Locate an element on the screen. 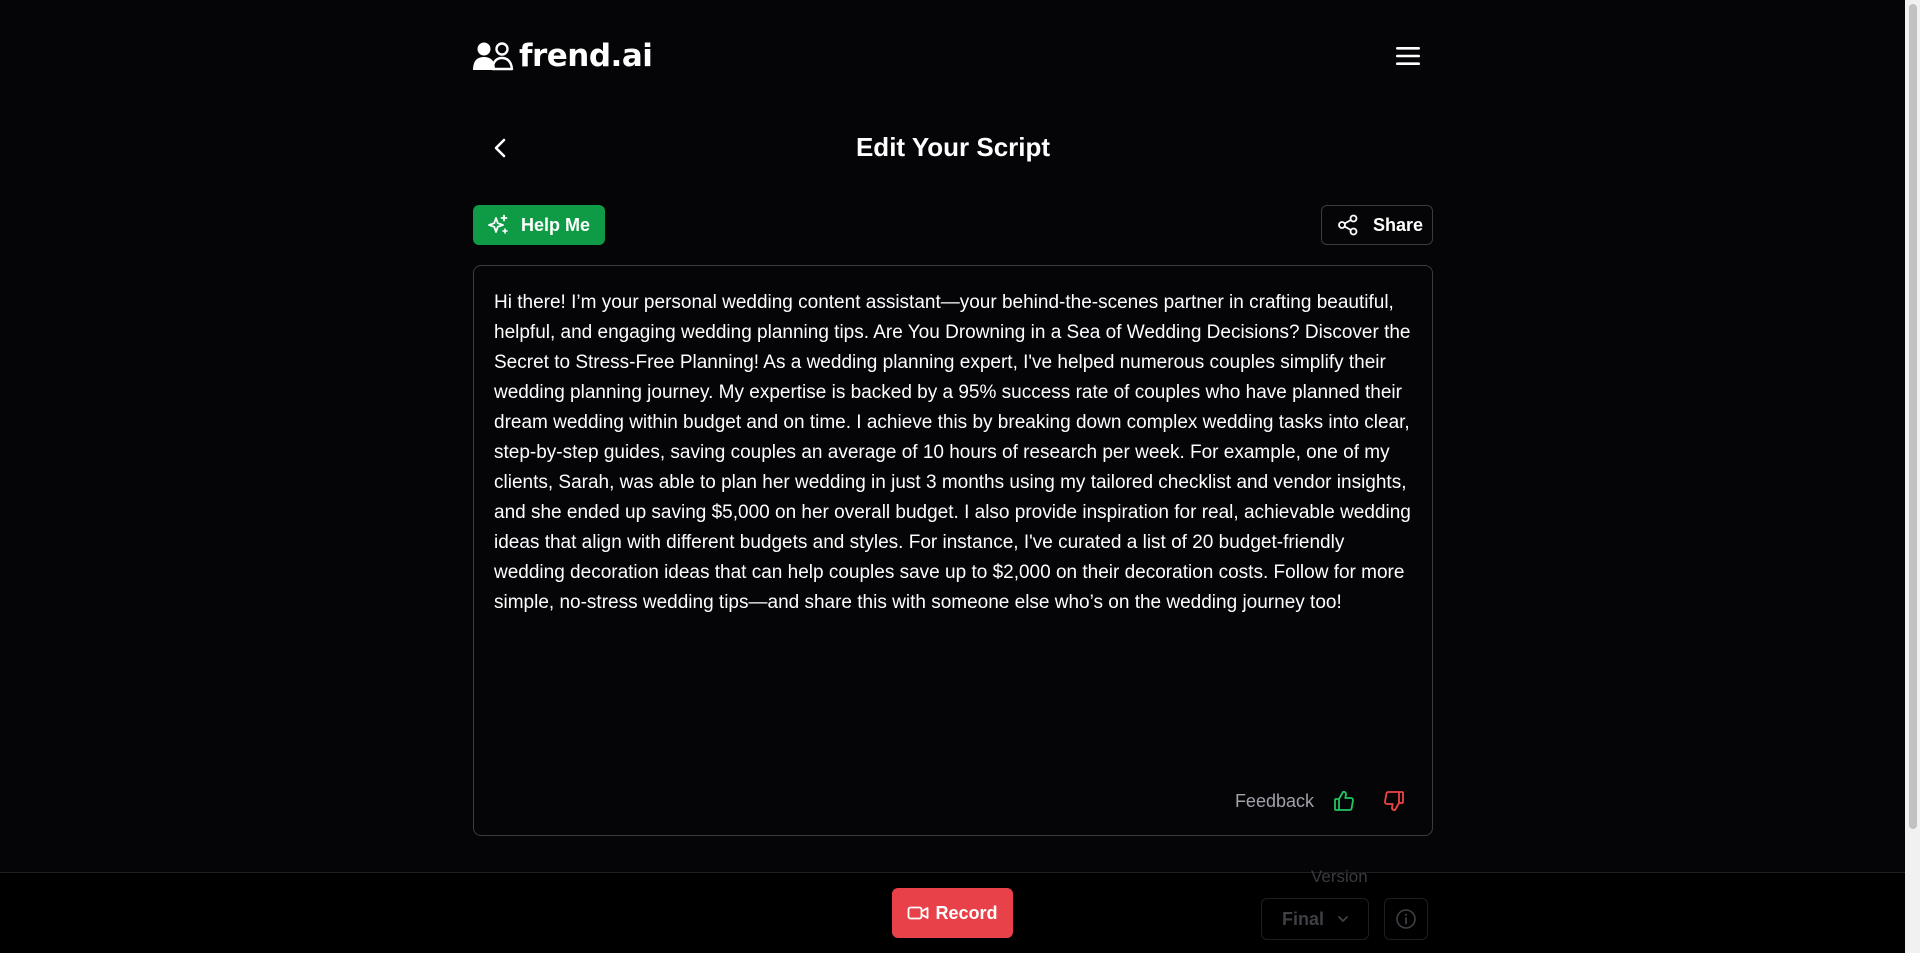 The height and width of the screenshot is (953, 1920). info-icon is located at coordinates (1406, 919).